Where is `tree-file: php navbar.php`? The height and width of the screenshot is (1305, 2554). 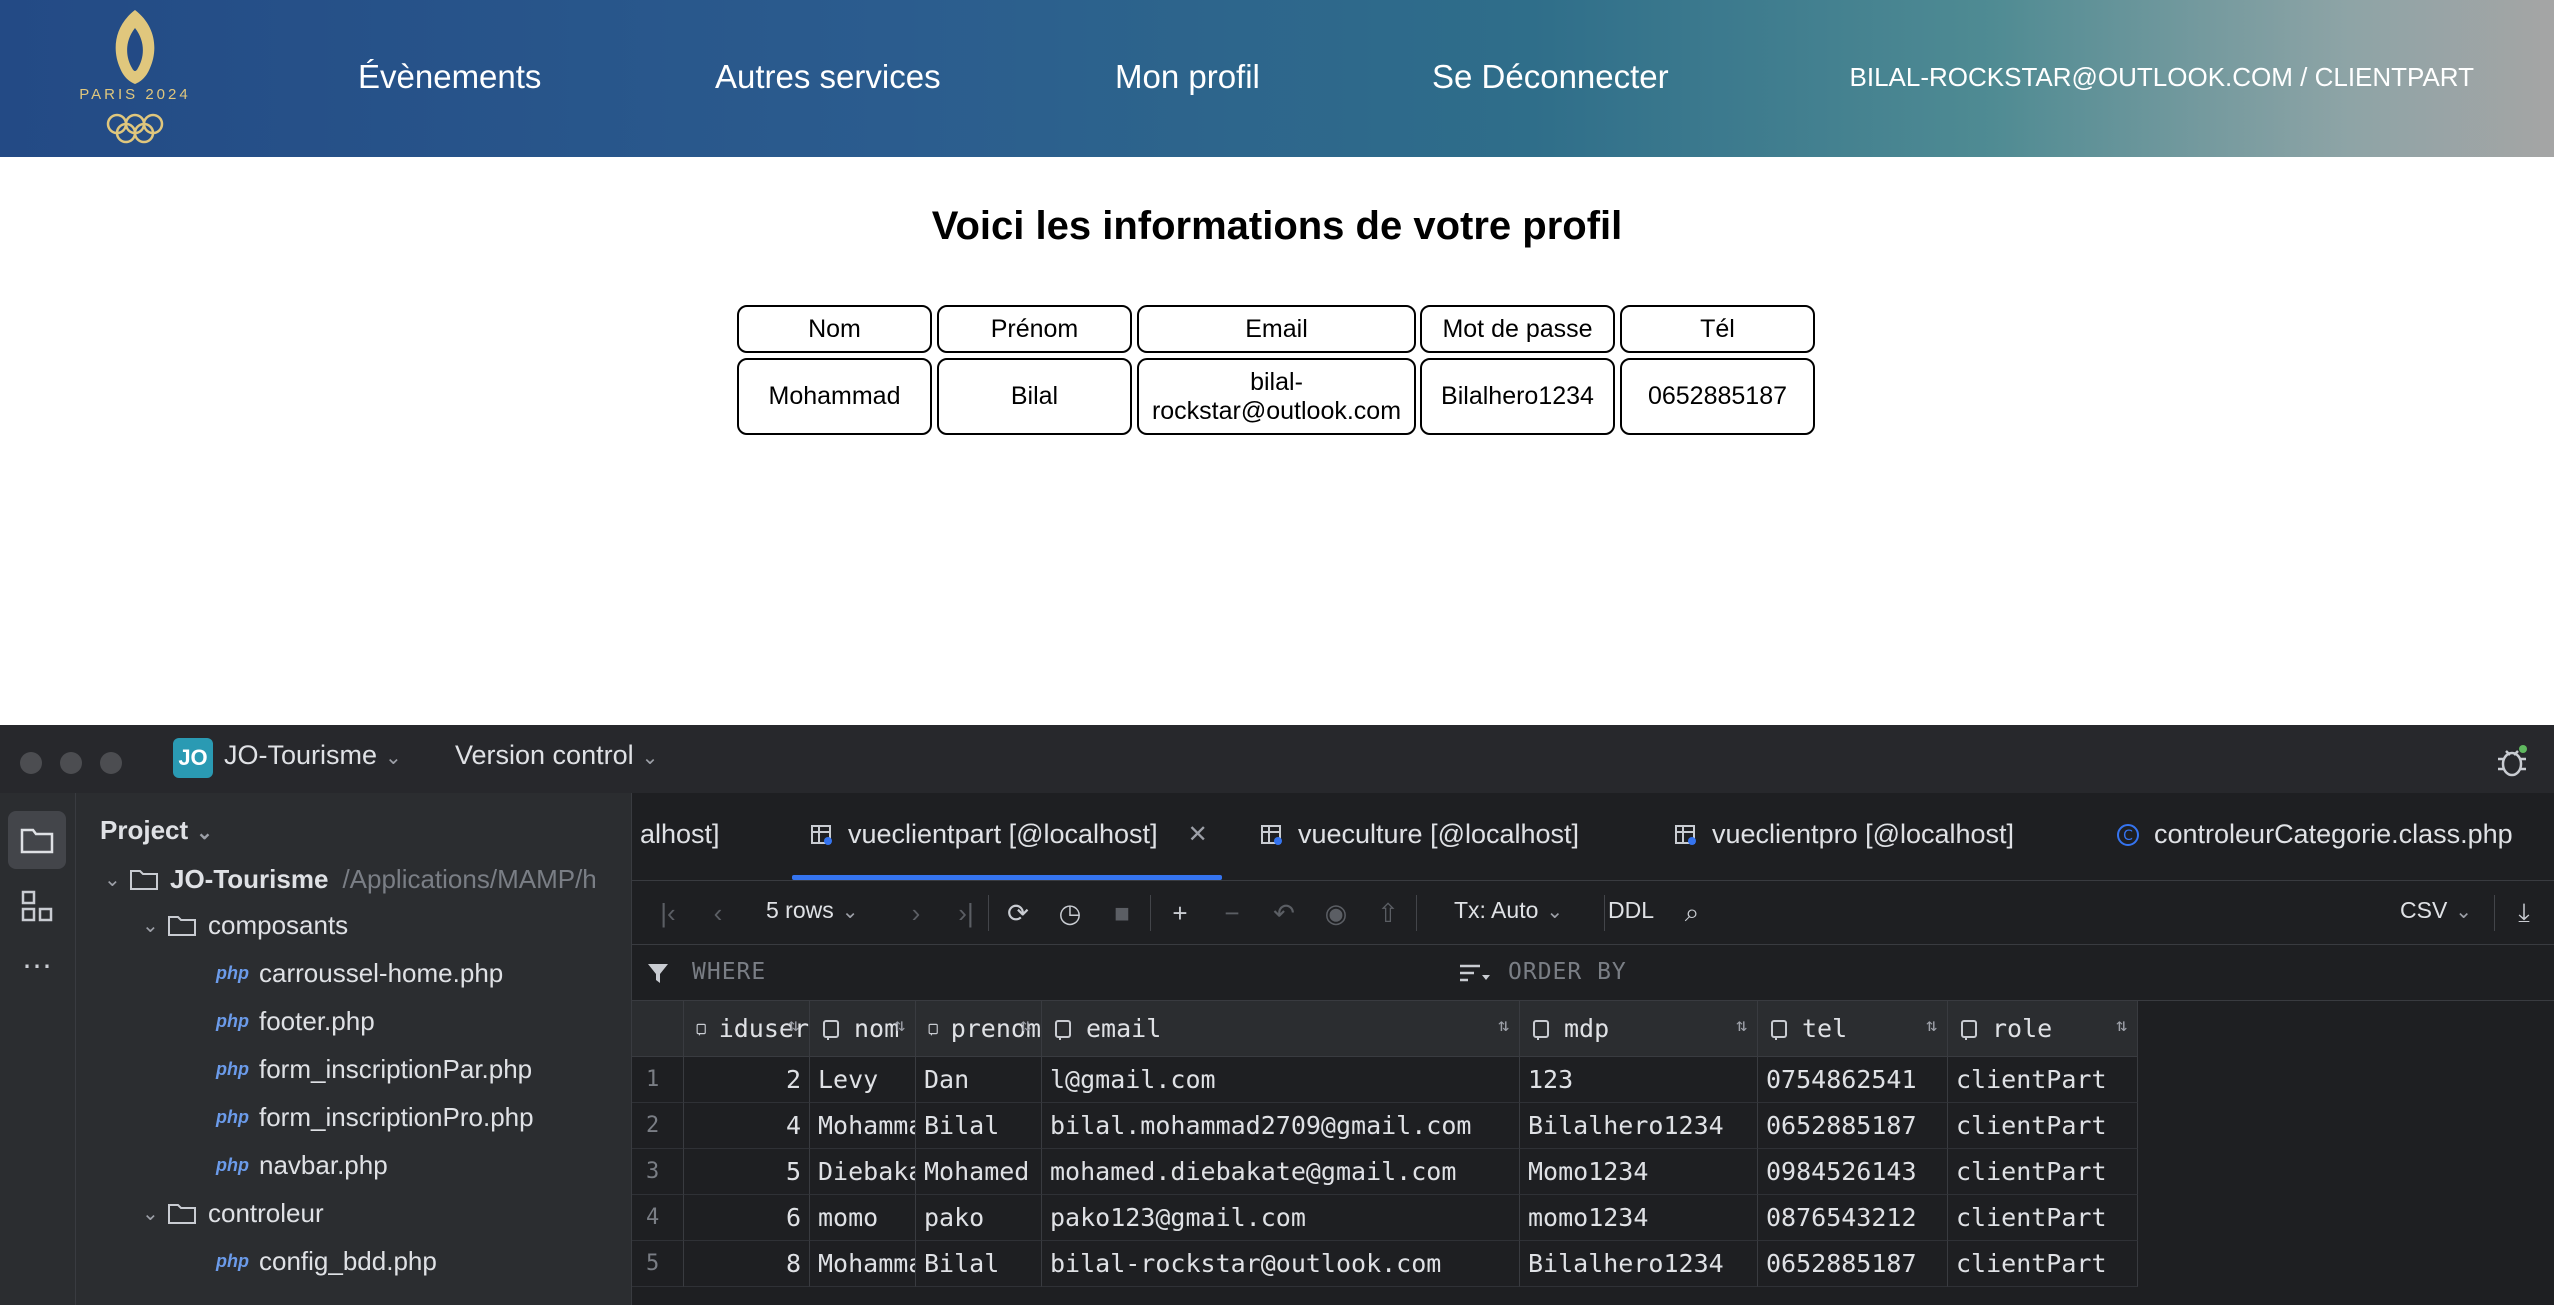 tree-file: php navbar.php is located at coordinates (302, 1165).